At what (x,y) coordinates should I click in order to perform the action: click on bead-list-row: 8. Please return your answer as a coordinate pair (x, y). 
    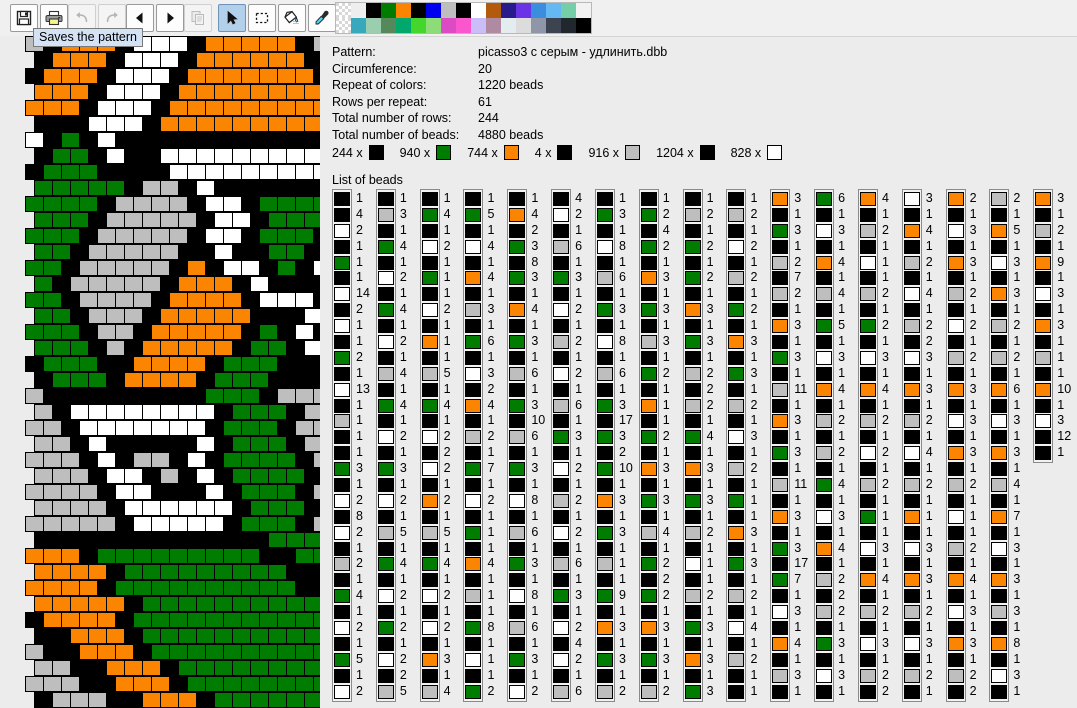
    Looking at the image, I should click on (523, 263).